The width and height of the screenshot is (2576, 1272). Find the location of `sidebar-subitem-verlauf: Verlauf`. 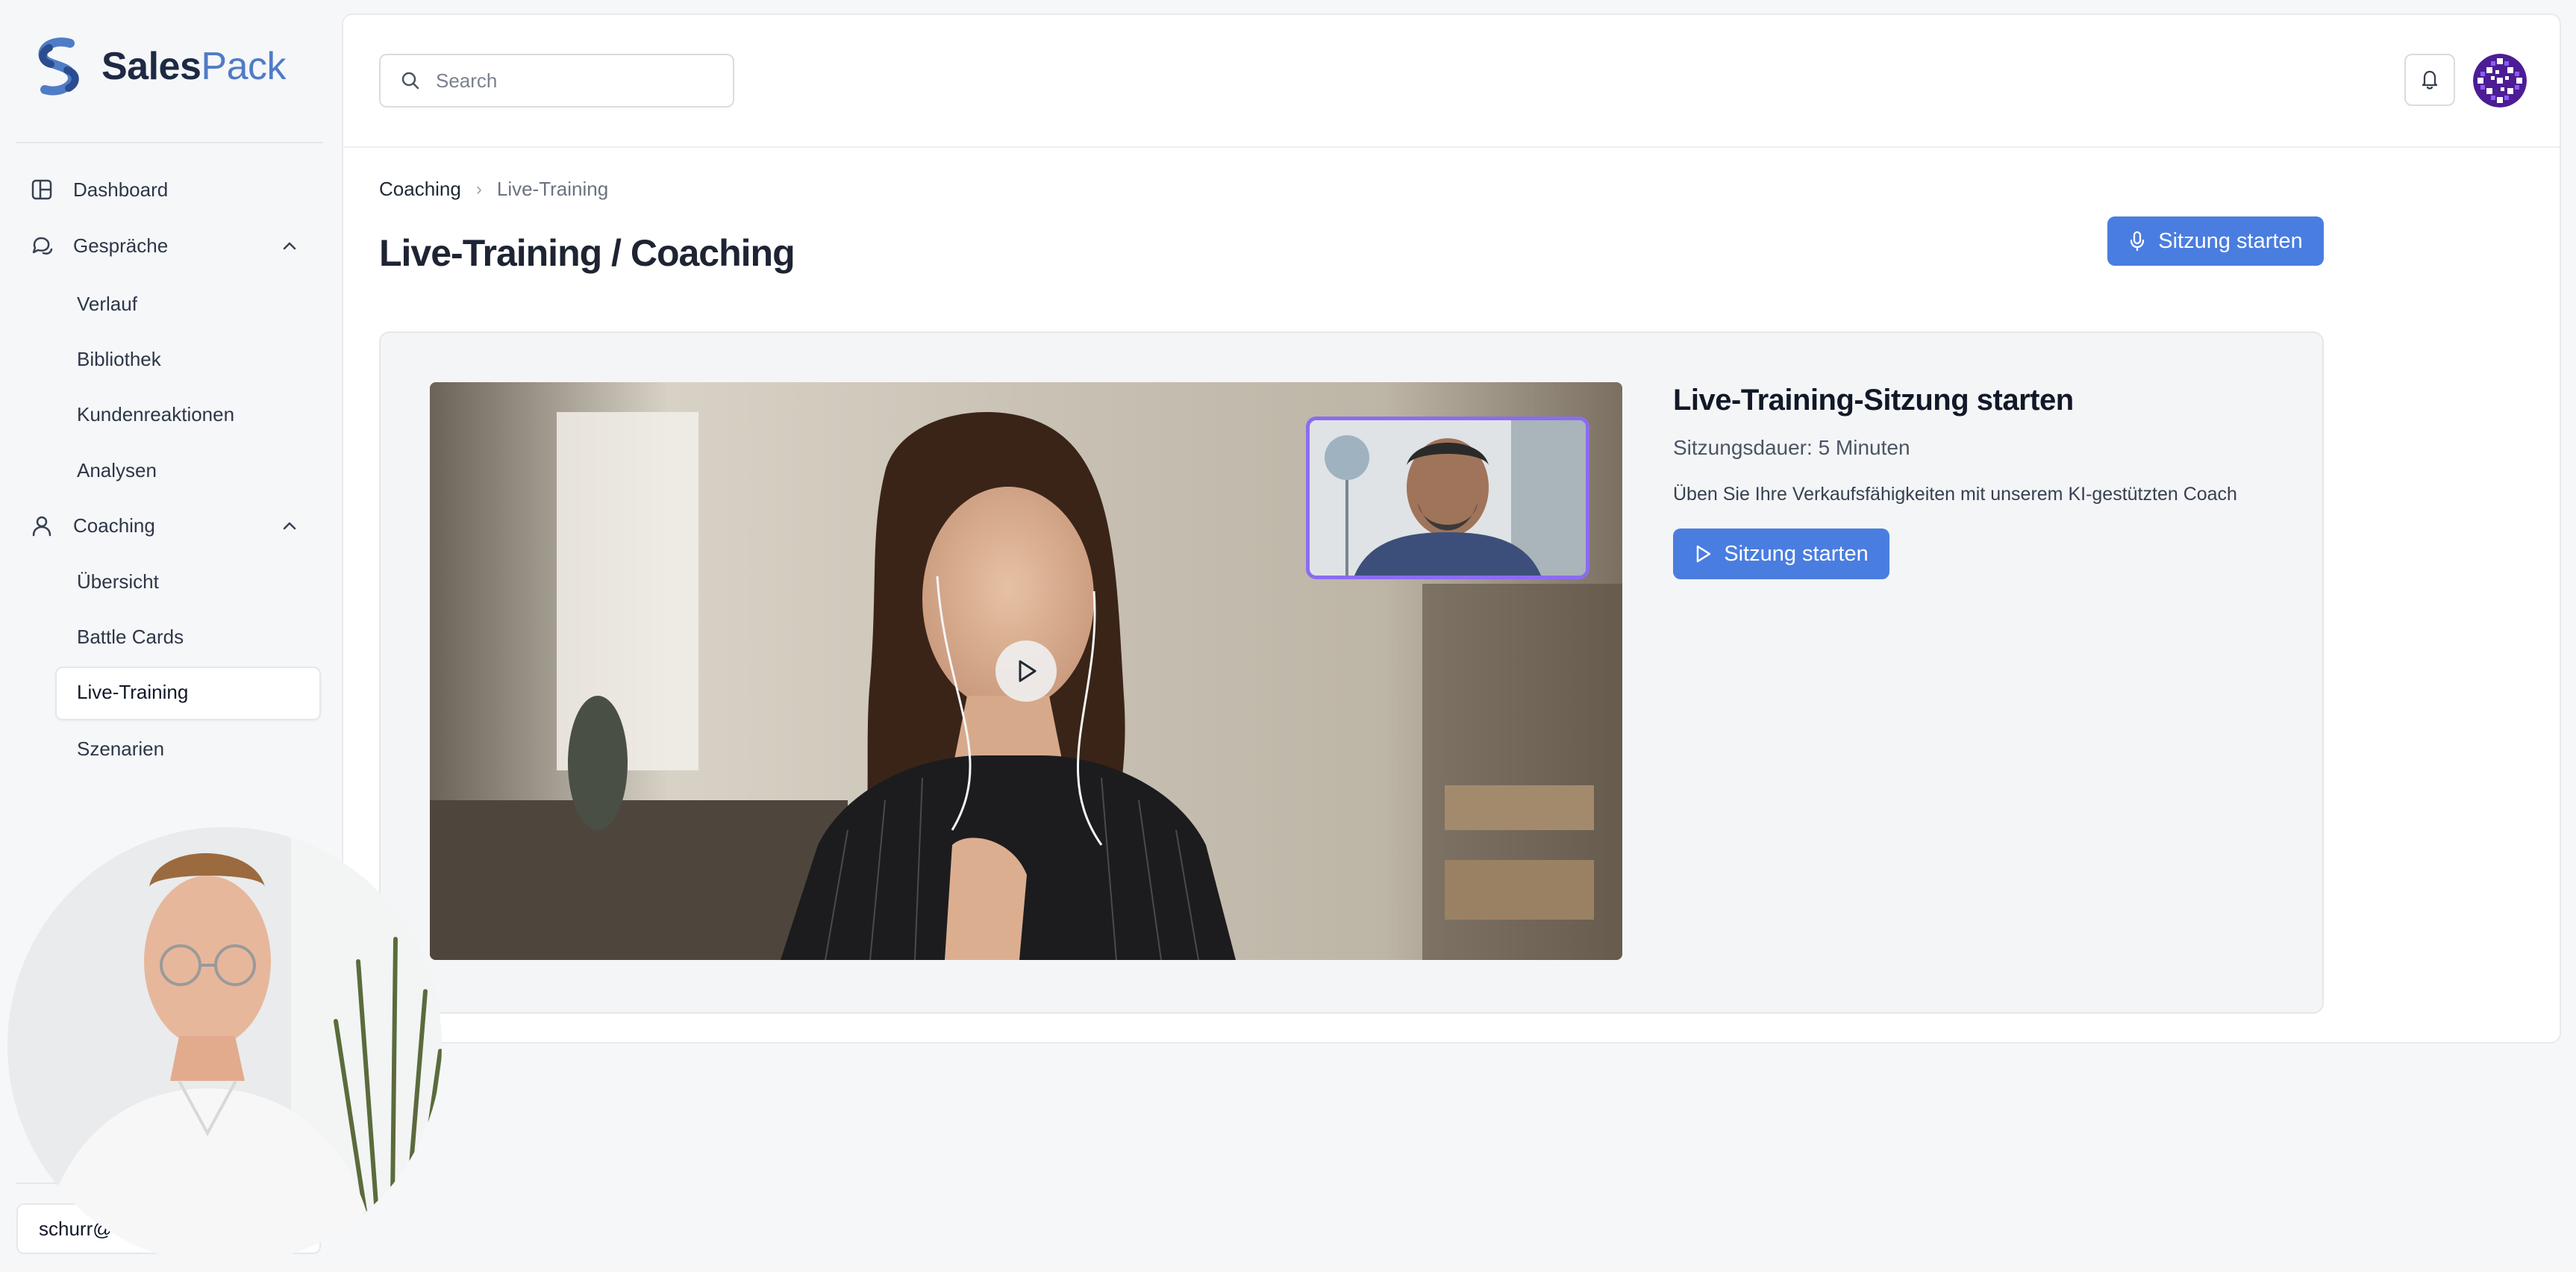

sidebar-subitem-verlauf: Verlauf is located at coordinates (107, 304).